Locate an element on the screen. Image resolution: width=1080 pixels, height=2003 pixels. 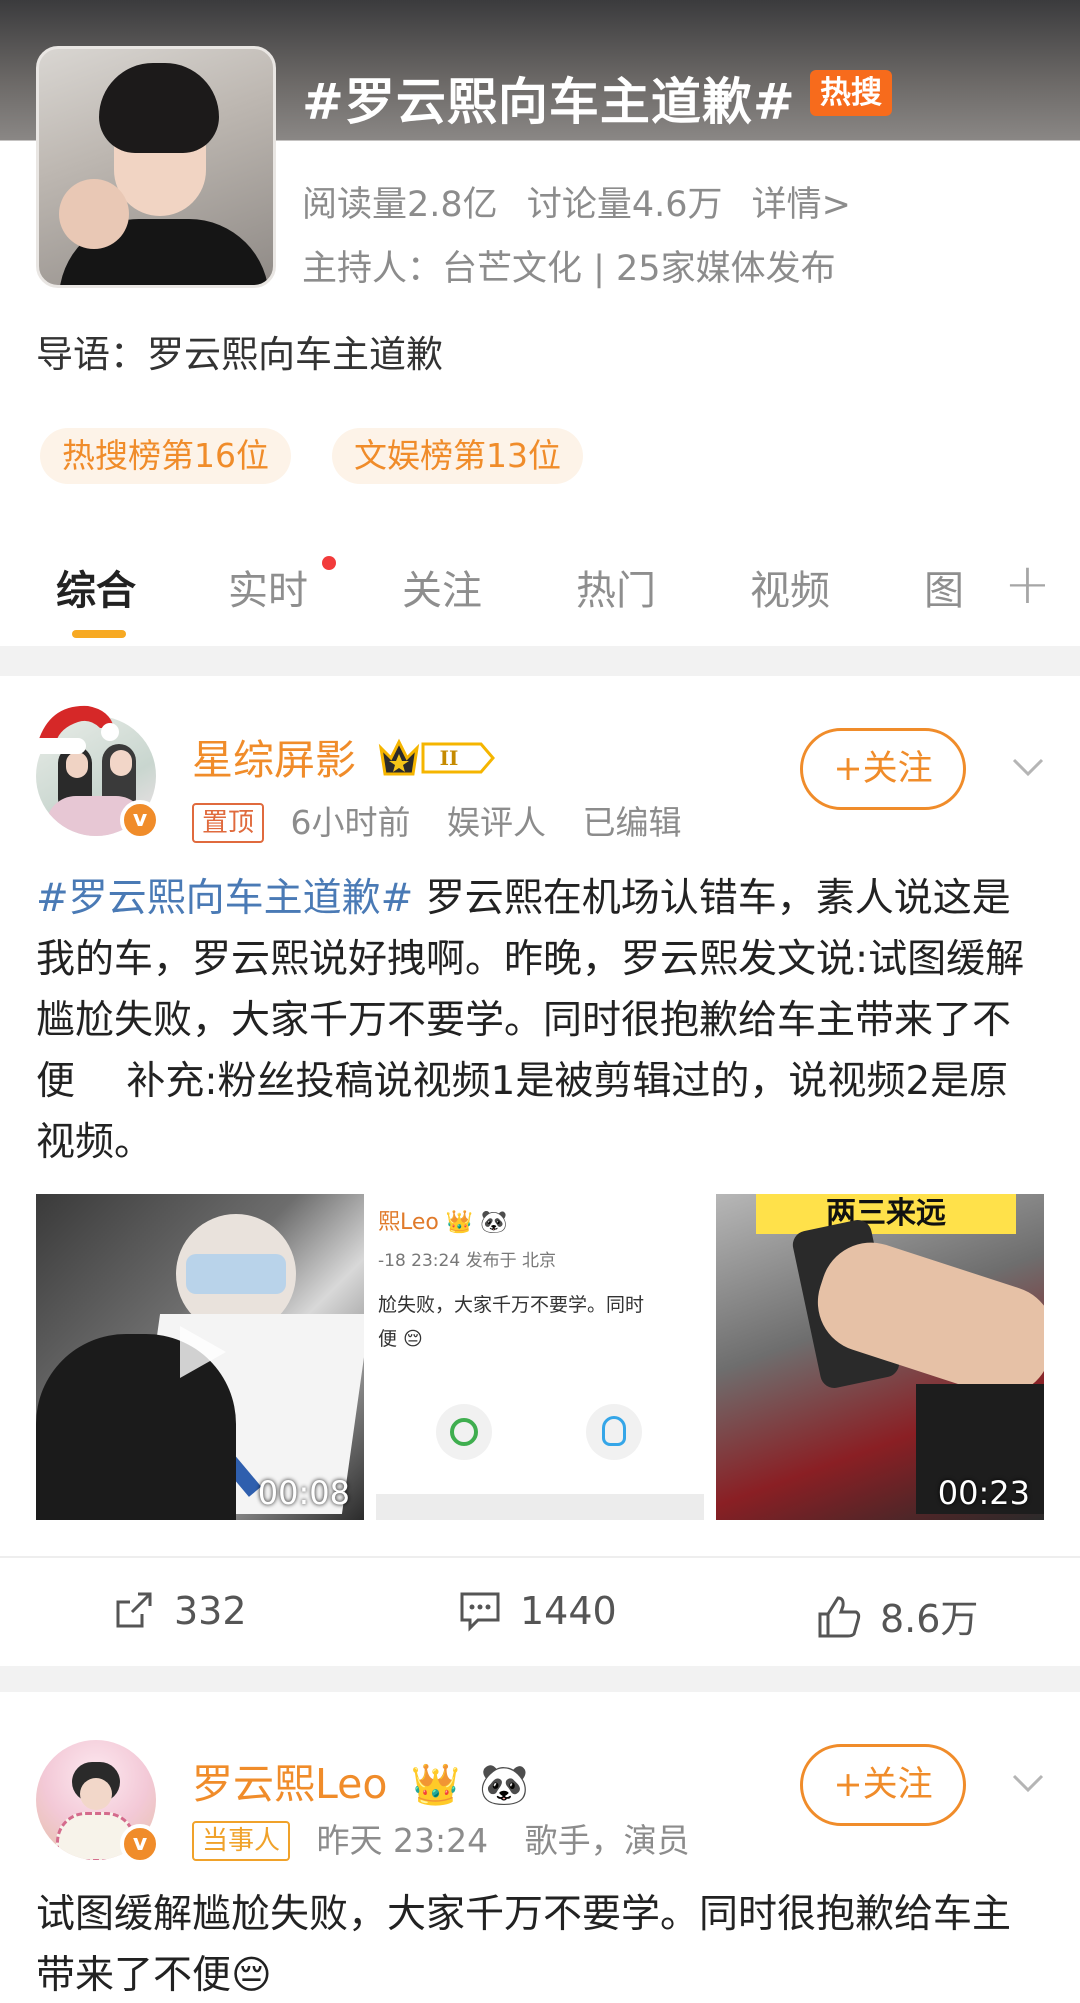
tab-images: 图 is located at coordinates (944, 587).